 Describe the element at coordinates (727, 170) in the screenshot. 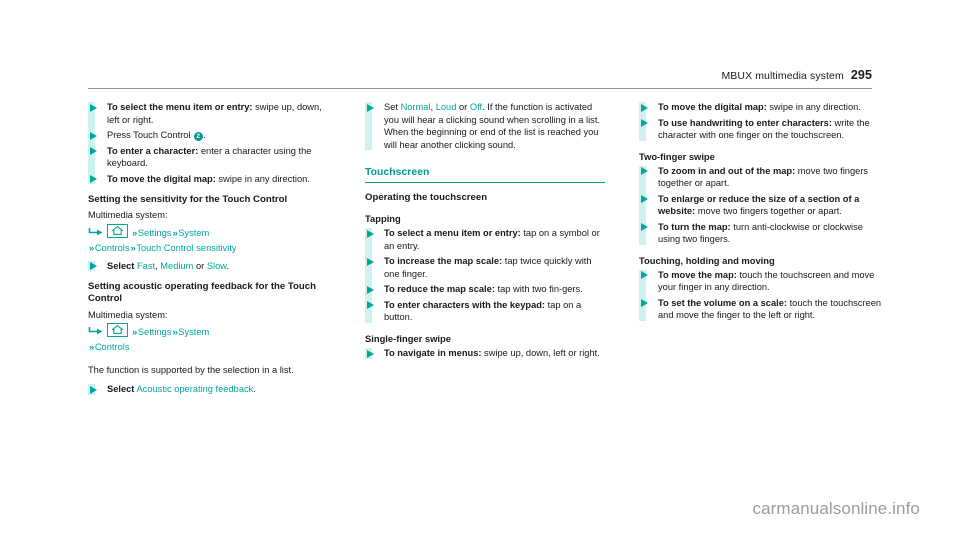

I see `list-item-lead: To zoom in and out of the map:` at that location.